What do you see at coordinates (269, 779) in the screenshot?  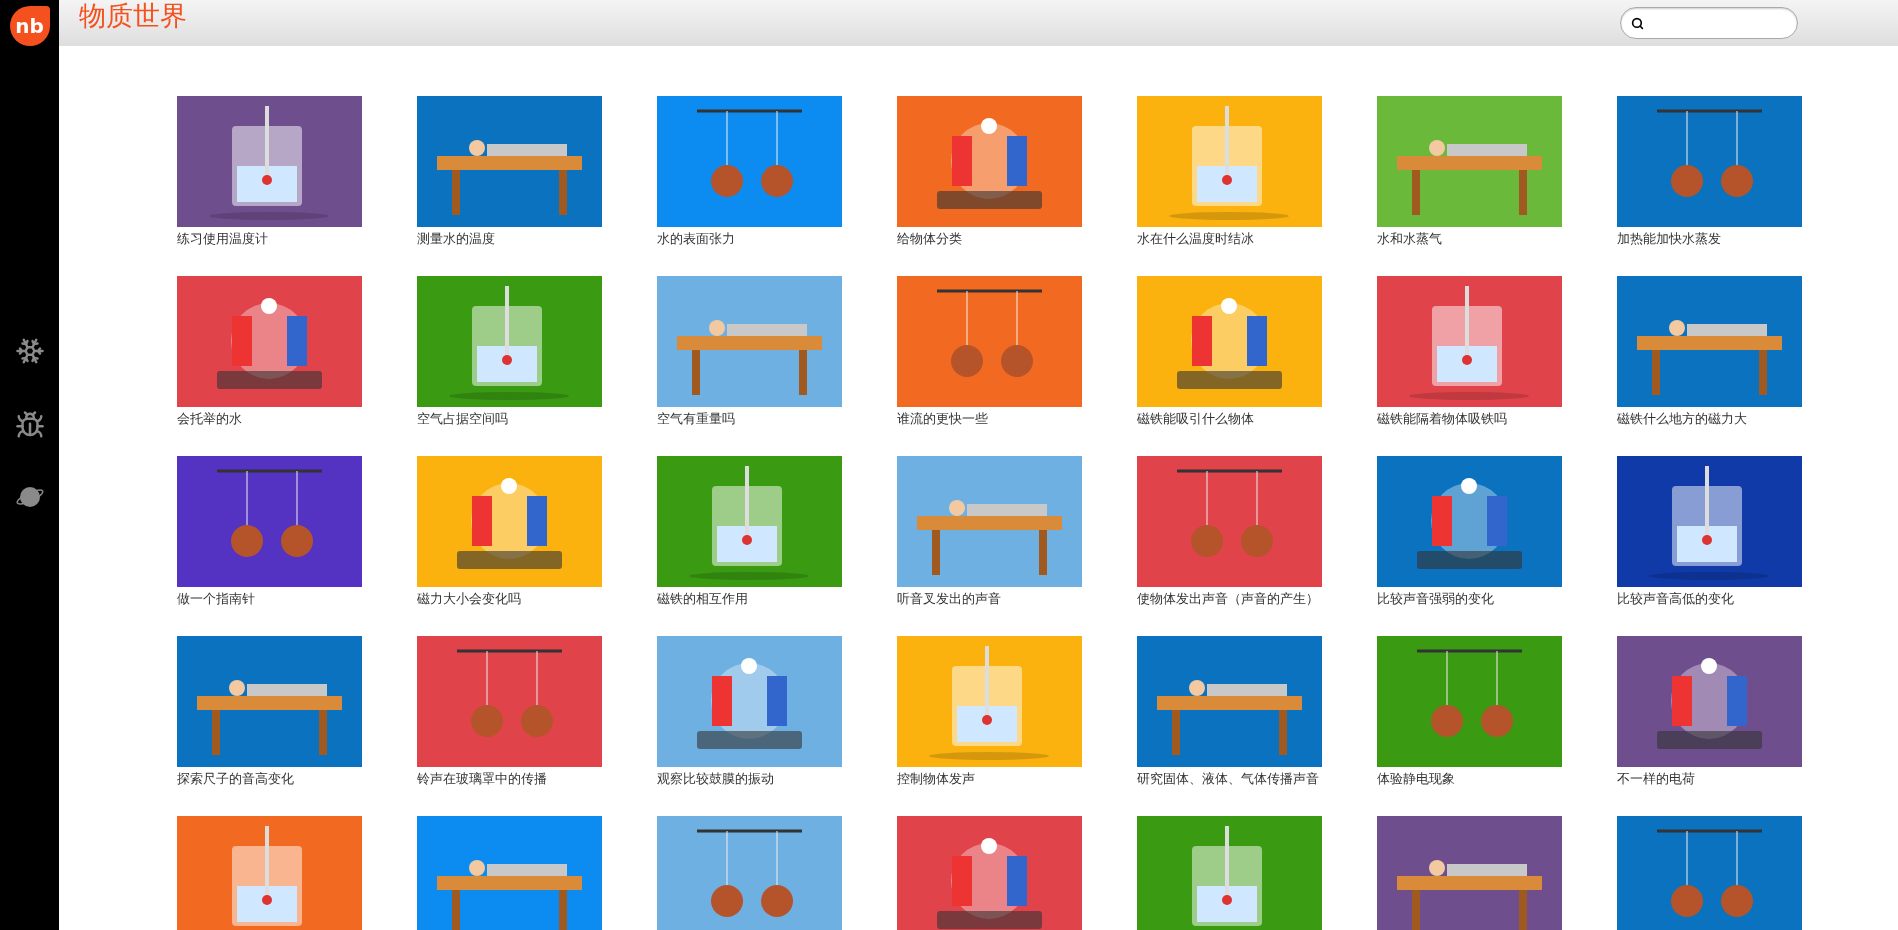 I see `tile-label: 探索尺子的音高变化` at bounding box center [269, 779].